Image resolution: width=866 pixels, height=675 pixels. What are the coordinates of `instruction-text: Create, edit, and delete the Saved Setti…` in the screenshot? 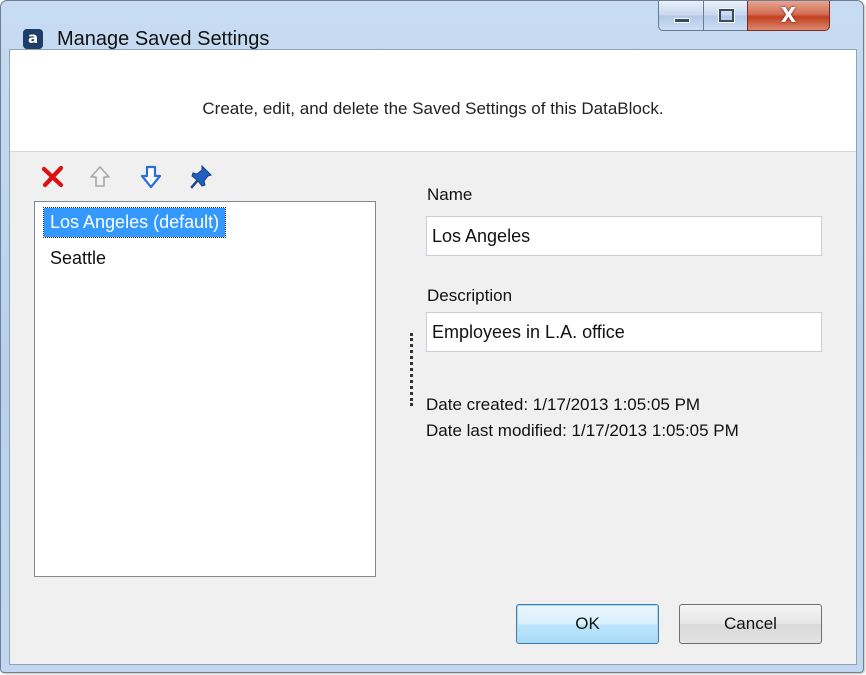 It's located at (433, 108).